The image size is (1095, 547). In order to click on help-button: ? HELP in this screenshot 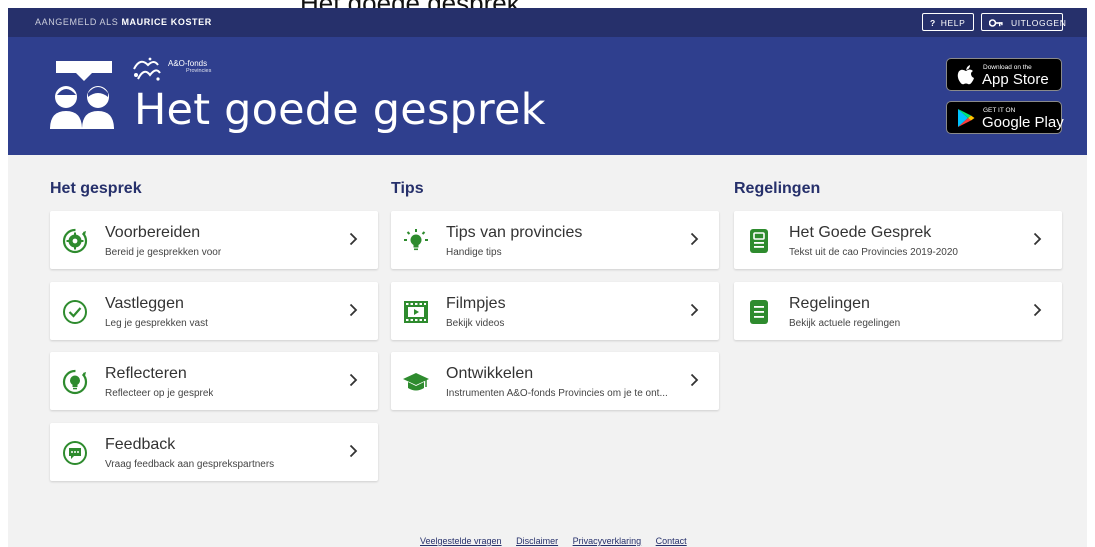, I will do `click(948, 22)`.